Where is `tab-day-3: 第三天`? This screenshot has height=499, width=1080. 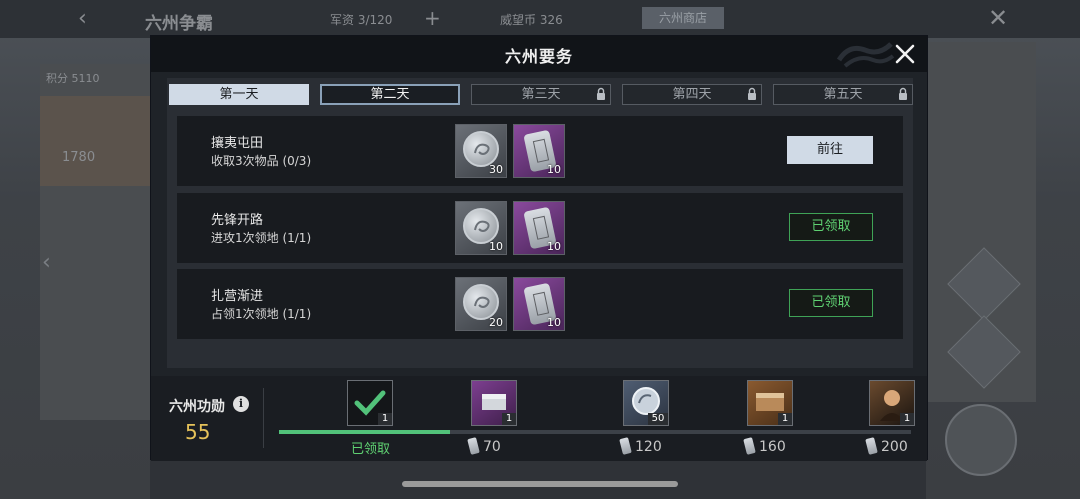
tab-day-3: 第三天 is located at coordinates (541, 94).